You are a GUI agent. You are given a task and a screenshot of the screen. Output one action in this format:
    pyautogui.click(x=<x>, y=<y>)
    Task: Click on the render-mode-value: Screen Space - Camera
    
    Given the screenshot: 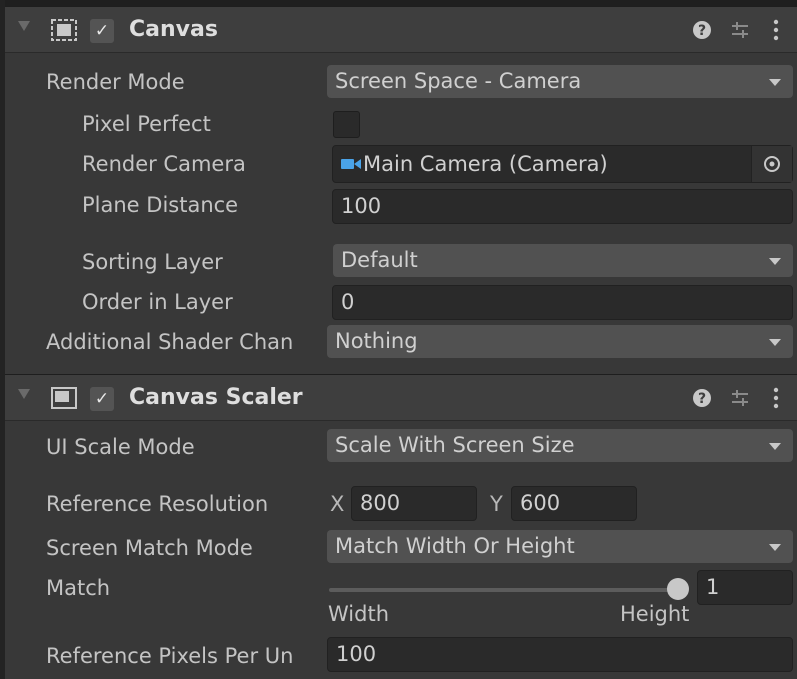 What is the action you would take?
    pyautogui.click(x=458, y=81)
    